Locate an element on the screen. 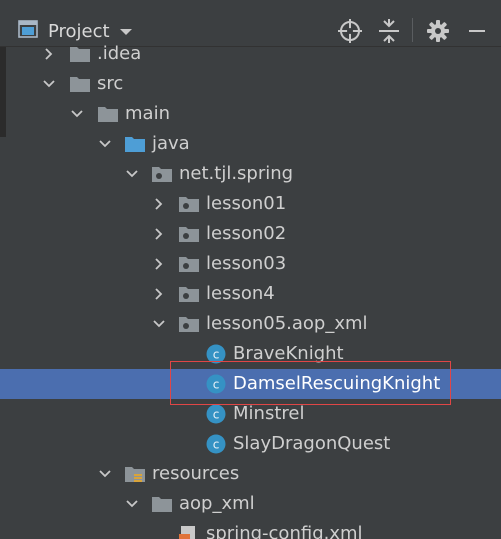 This screenshot has height=539, width=501. tree-row: c DamselRescuingKnight is located at coordinates (250, 384).